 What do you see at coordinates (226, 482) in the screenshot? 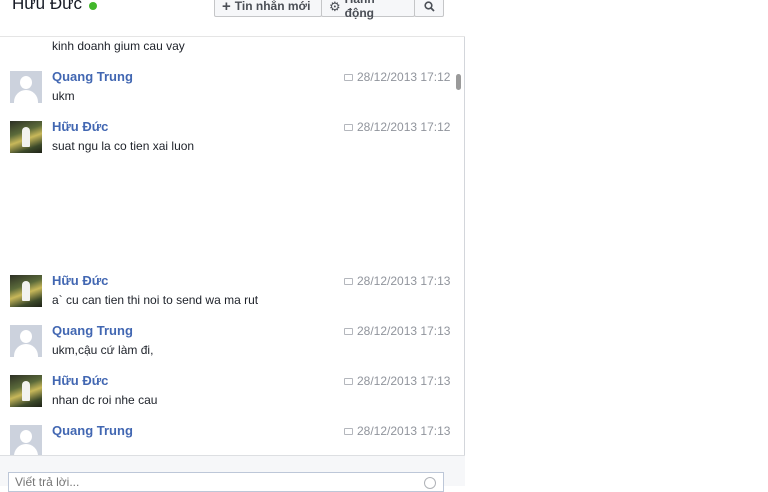
I see `reply-input` at bounding box center [226, 482].